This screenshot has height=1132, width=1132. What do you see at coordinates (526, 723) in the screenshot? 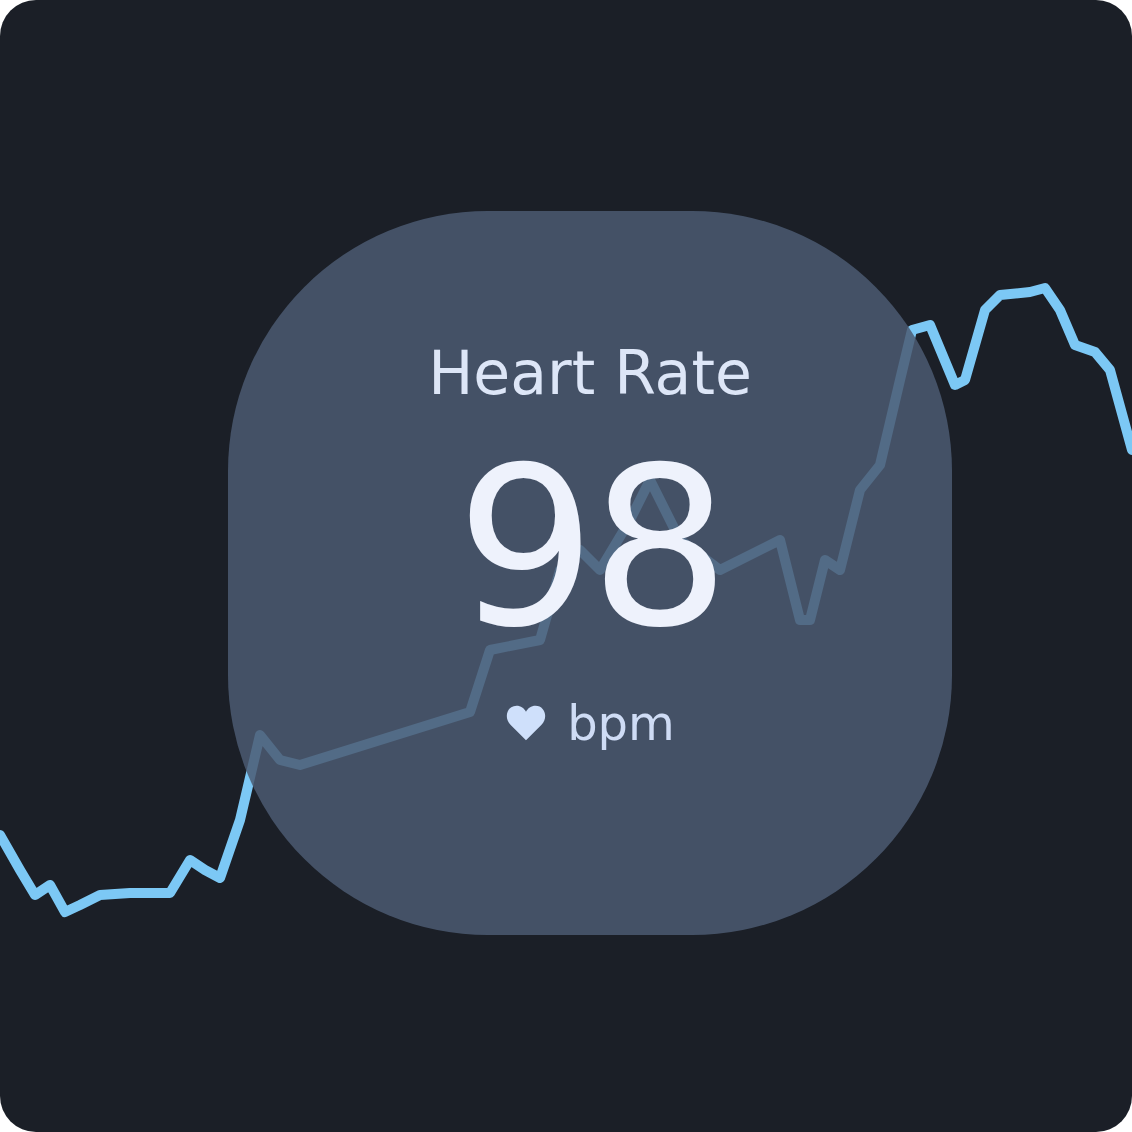
I see `heart-icon` at bounding box center [526, 723].